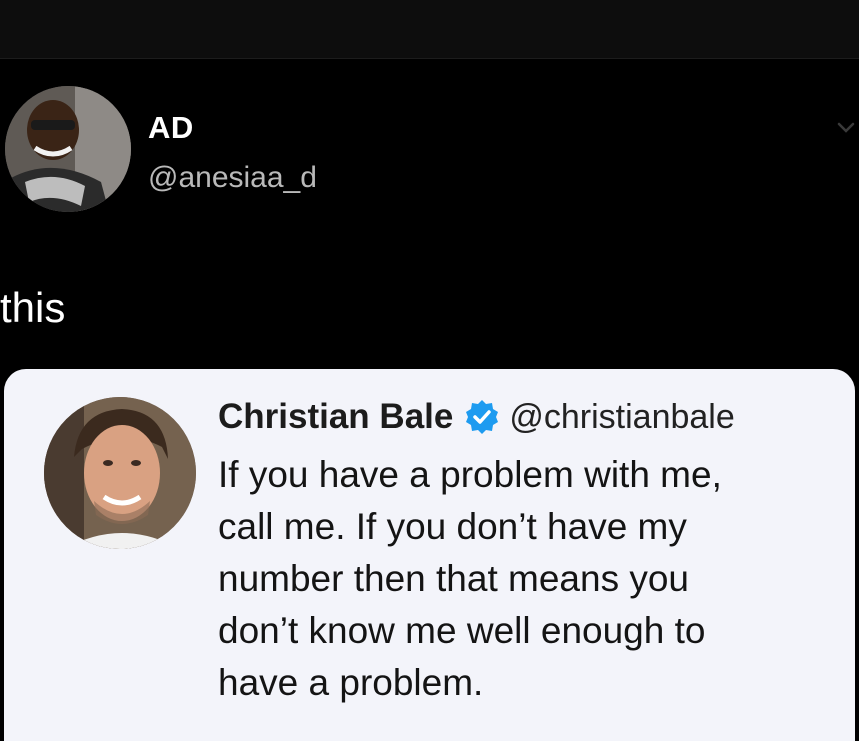 This screenshot has width=859, height=741. What do you see at coordinates (846, 127) in the screenshot?
I see `chevron-down-icon` at bounding box center [846, 127].